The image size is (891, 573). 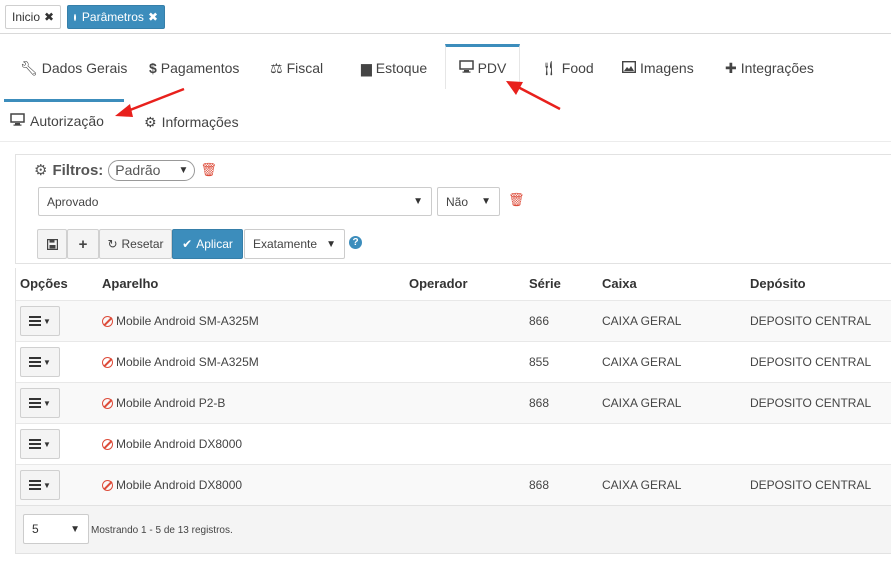 I want to click on filters-legend: ⚙ Filtros: Padrão ▼ 🗑︎, so click(x=125, y=170).